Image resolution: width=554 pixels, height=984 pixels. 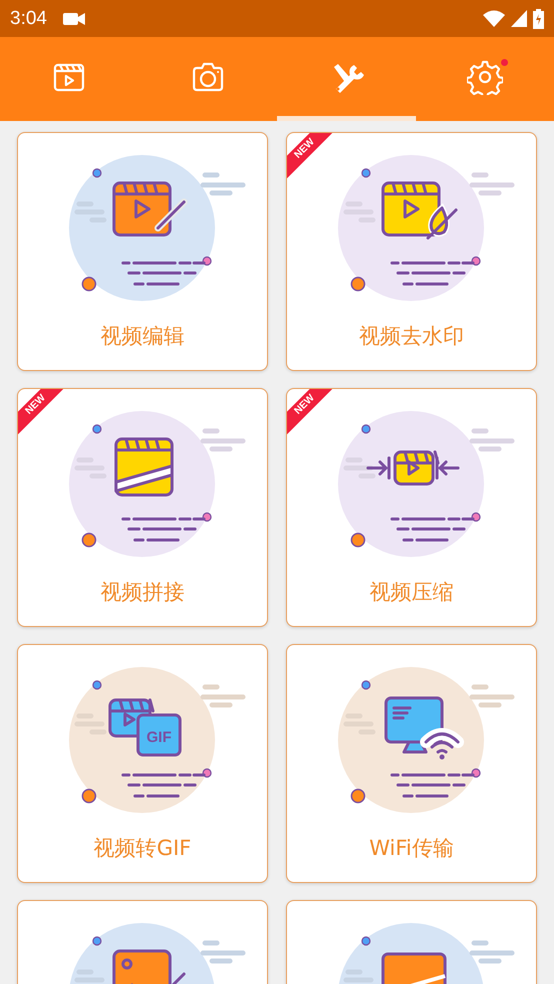 I want to click on tool-label: 视频去水印, so click(x=411, y=336).